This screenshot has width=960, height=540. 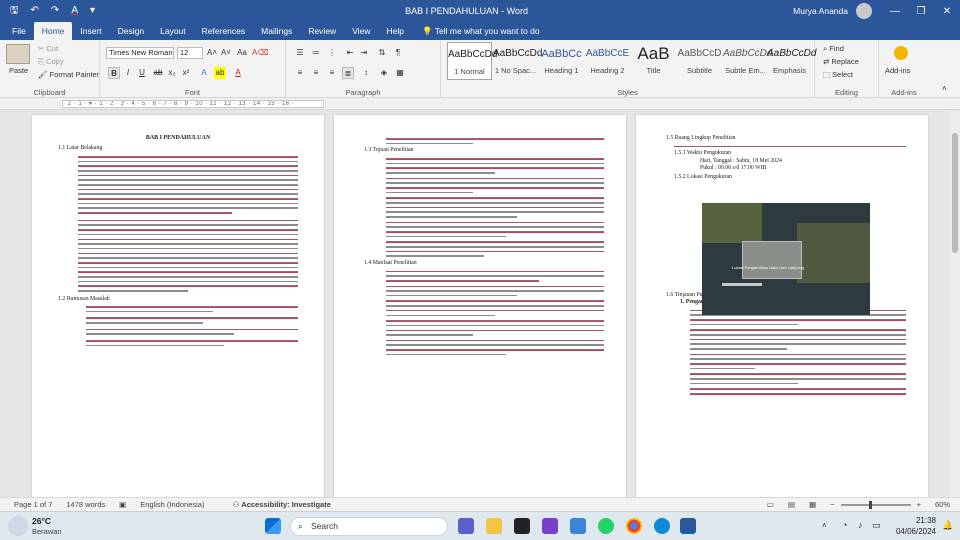 I want to click on strikethrough-icon: ab, so click(x=158, y=73).